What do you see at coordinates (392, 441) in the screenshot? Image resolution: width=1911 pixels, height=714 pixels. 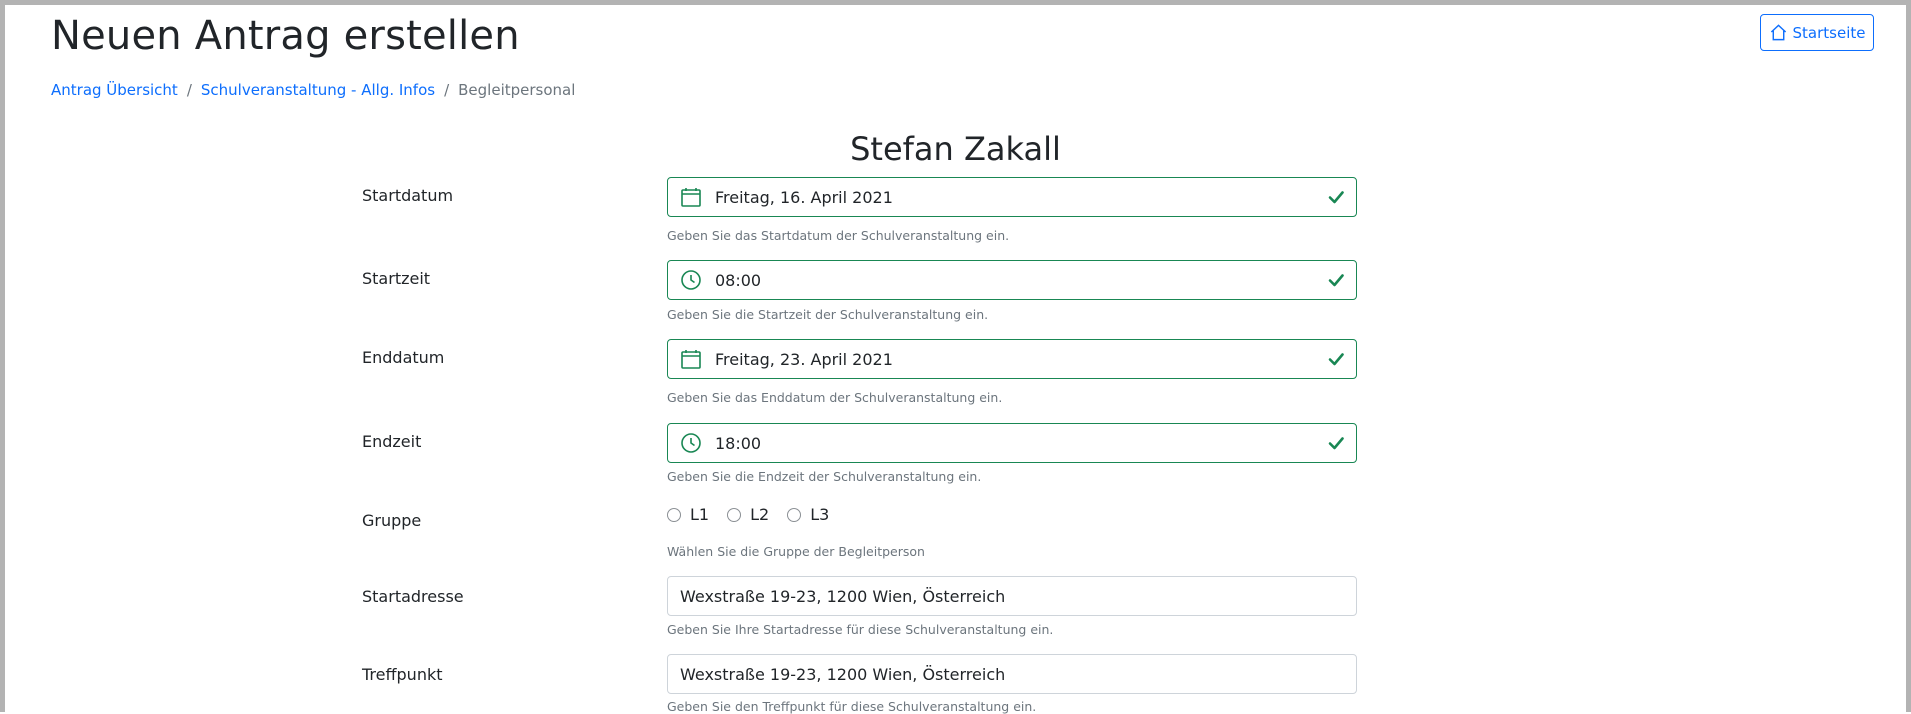 I see `endzeit-label: Endzeit` at bounding box center [392, 441].